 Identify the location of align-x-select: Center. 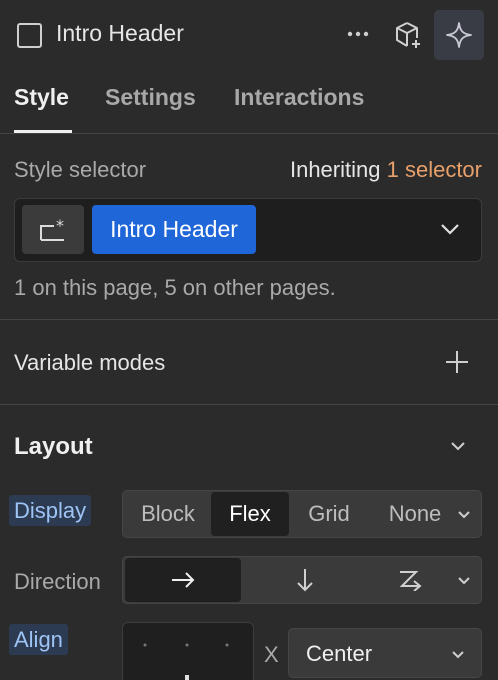
(385, 653).